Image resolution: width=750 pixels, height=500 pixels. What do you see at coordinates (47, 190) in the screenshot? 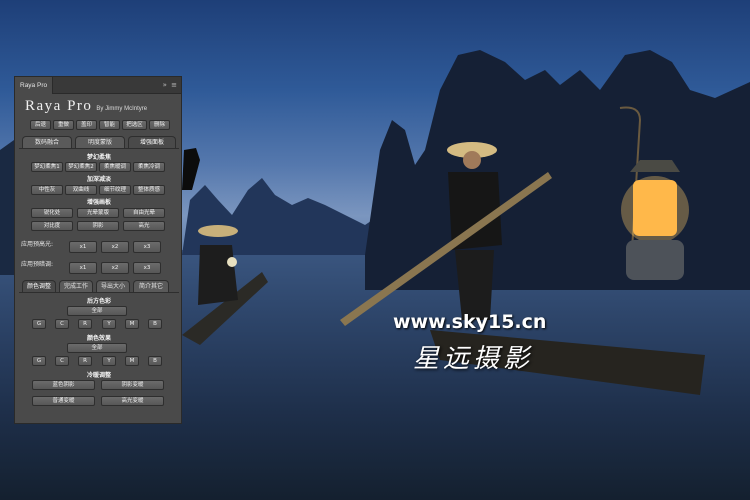
I see `neutral-grey-button: 中性灰` at bounding box center [47, 190].